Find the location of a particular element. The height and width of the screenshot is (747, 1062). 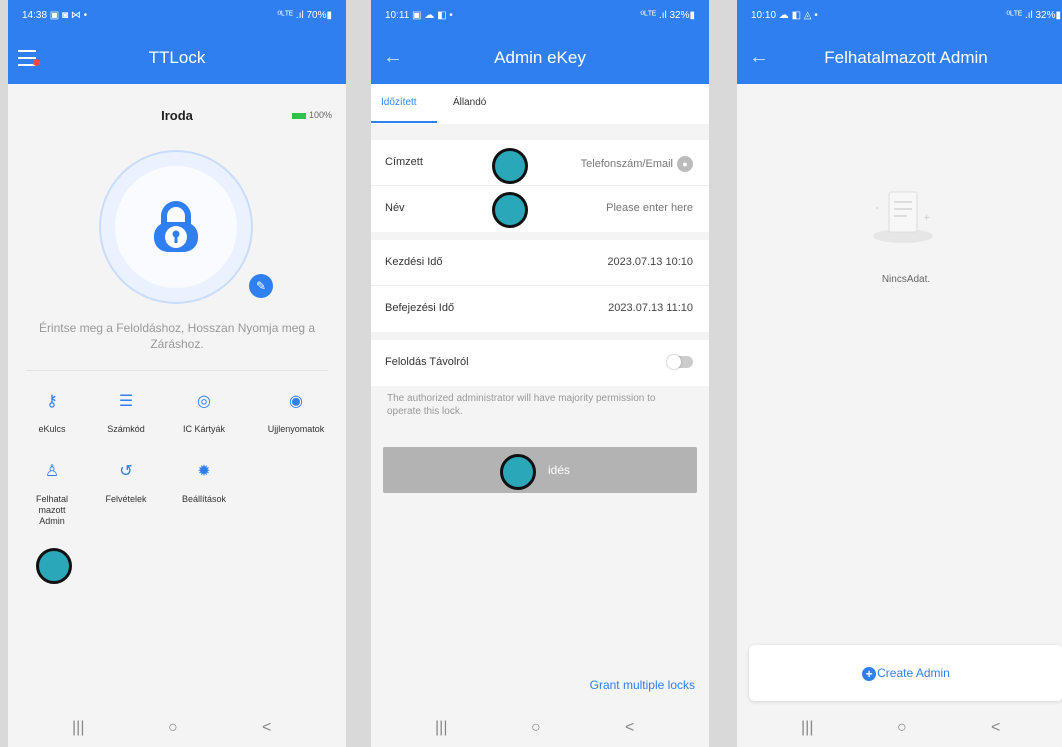

ic-card-icon: ◎ is located at coordinates (204, 401).